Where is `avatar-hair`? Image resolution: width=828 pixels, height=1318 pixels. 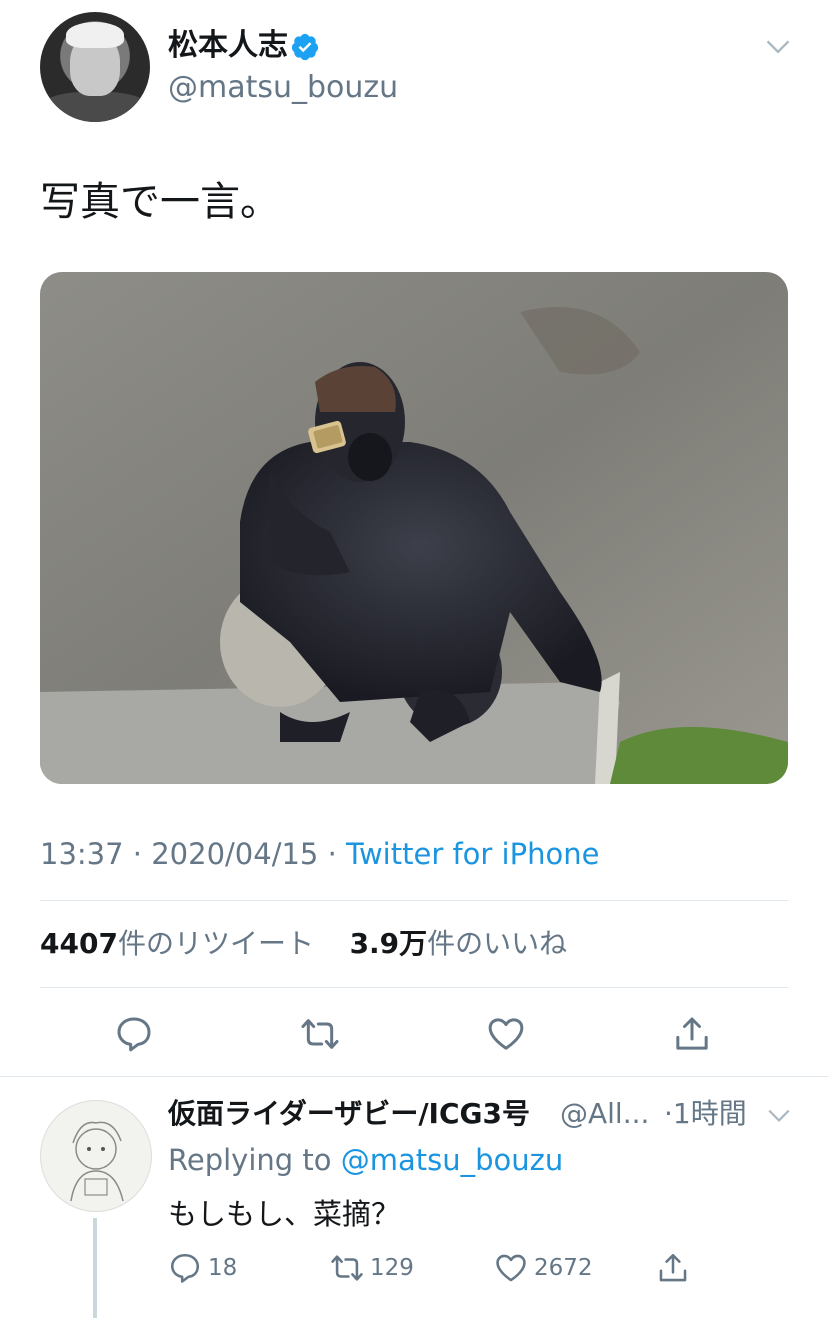
avatar-hair is located at coordinates (95, 35).